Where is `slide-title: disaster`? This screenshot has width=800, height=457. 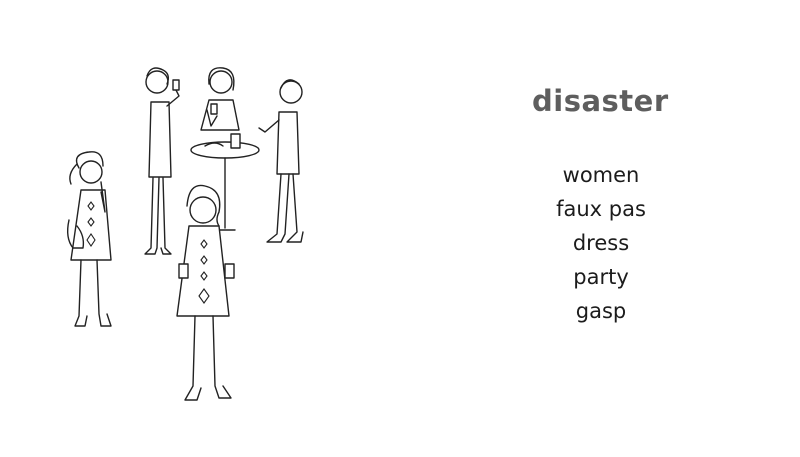 slide-title: disaster is located at coordinates (600, 101).